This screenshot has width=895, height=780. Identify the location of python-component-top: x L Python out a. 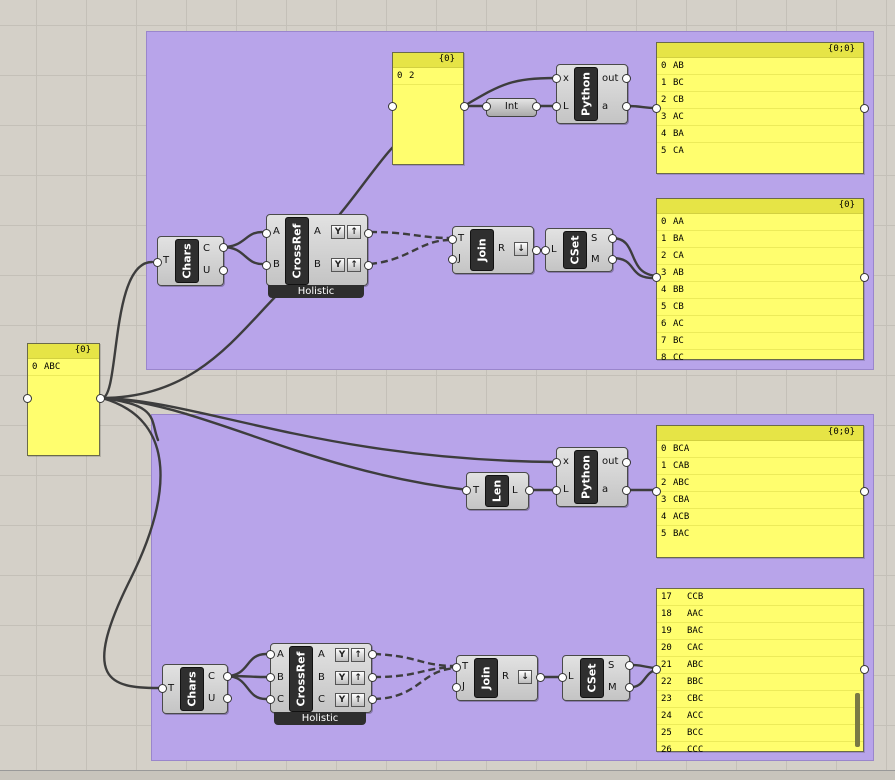
(592, 94).